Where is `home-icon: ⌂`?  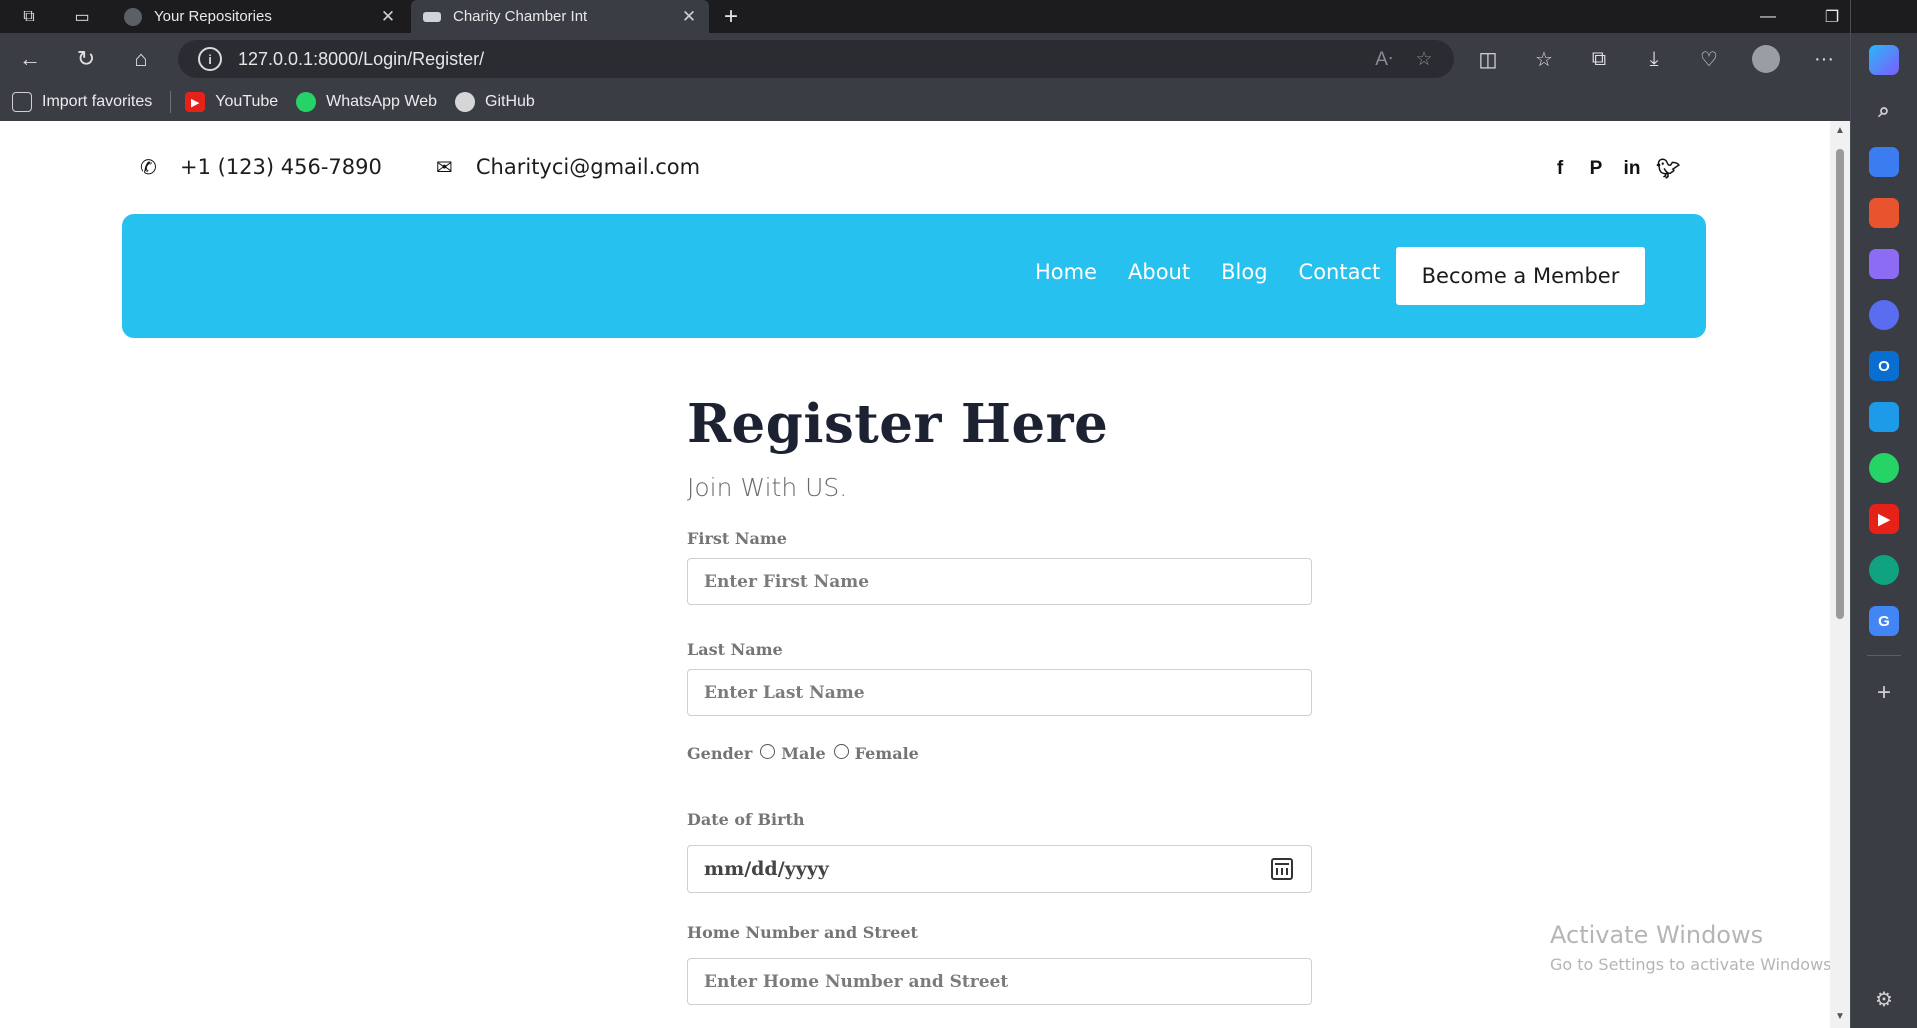 home-icon: ⌂ is located at coordinates (141, 59).